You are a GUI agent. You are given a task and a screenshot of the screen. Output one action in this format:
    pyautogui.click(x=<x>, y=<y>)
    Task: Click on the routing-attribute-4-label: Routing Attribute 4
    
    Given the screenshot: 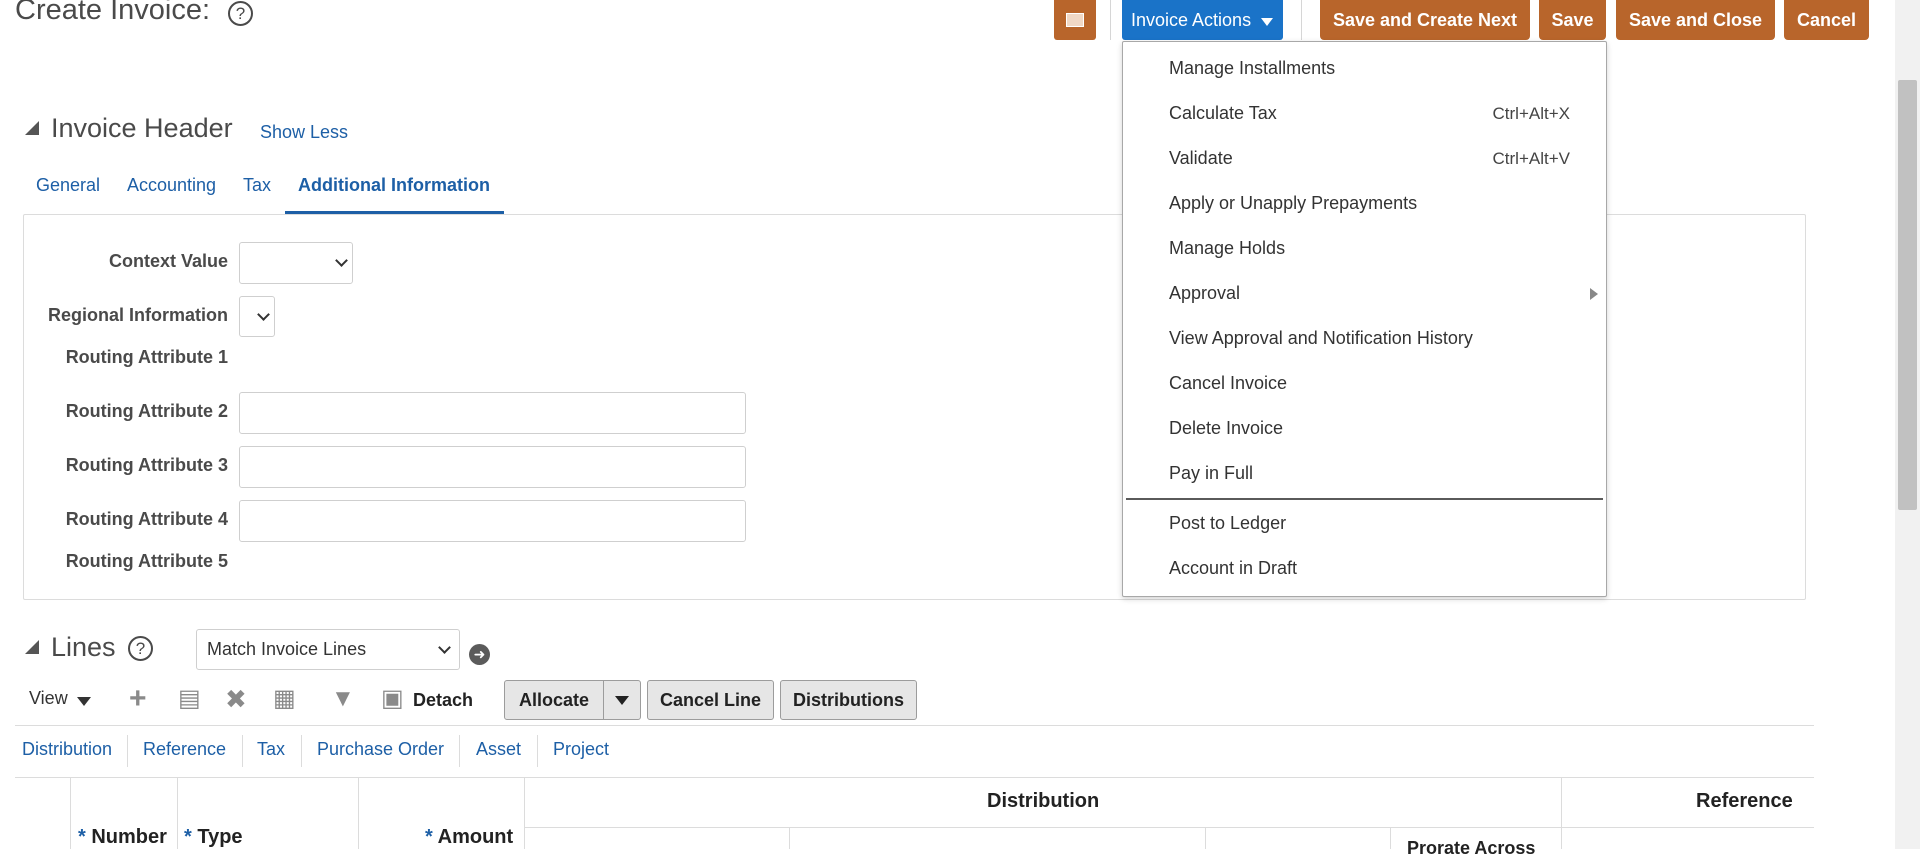 What is the action you would take?
    pyautogui.click(x=146, y=519)
    